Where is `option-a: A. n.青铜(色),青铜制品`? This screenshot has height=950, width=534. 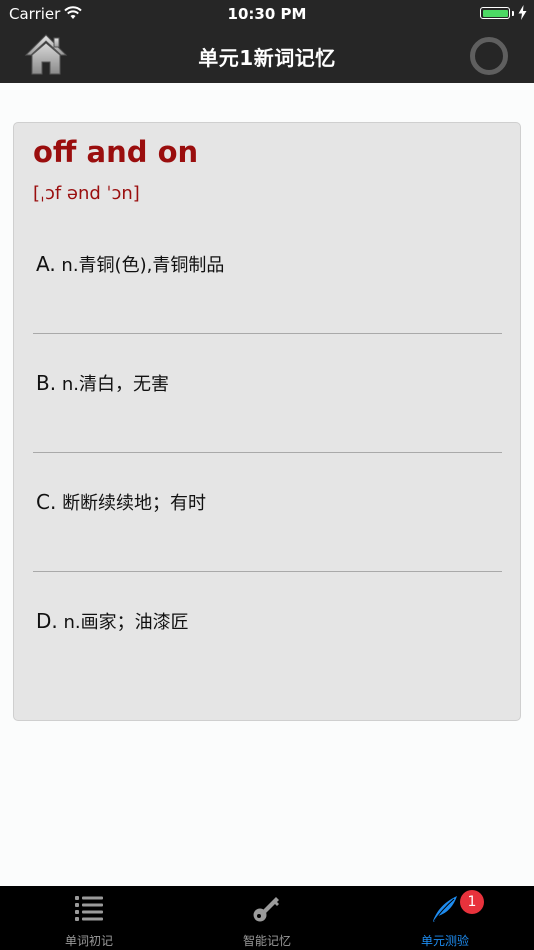 option-a: A. n.青铜(色),青铜制品 is located at coordinates (267, 274).